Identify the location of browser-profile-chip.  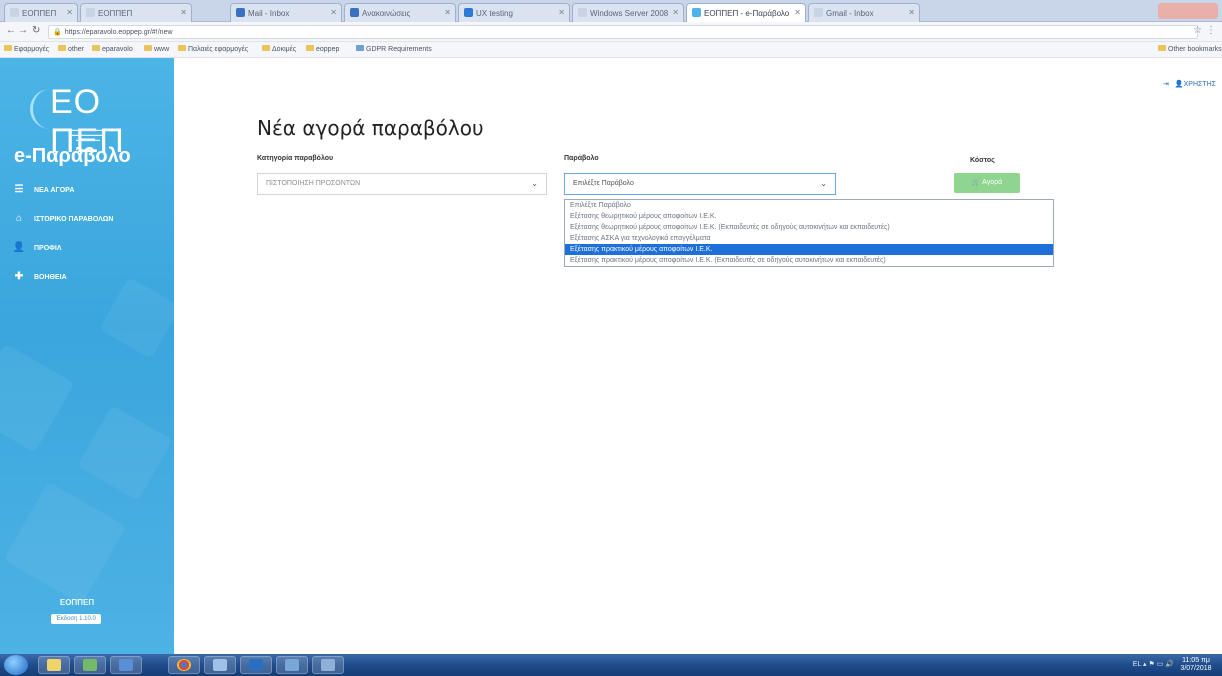
(1188, 11).